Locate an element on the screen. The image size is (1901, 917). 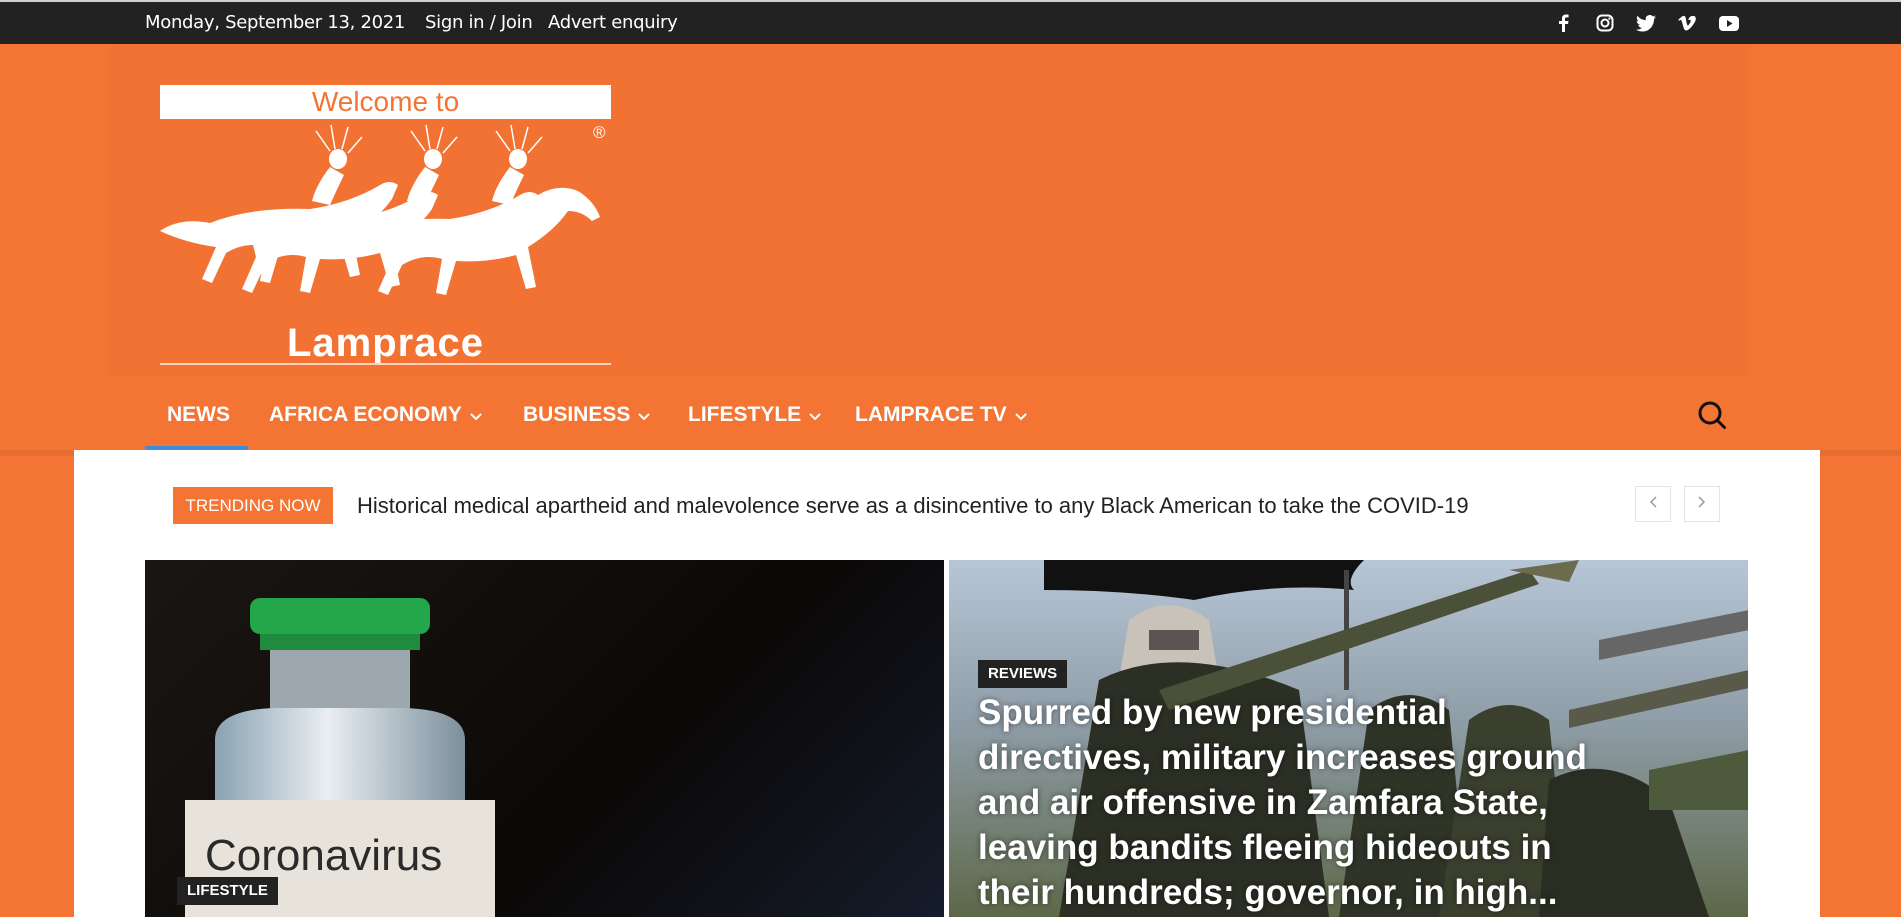
youtube-icon is located at coordinates (1729, 23).